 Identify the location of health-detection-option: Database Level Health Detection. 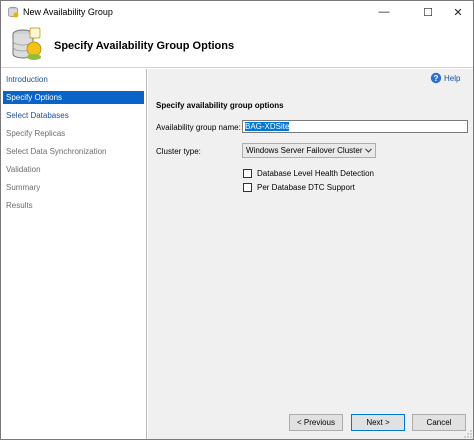
(308, 173).